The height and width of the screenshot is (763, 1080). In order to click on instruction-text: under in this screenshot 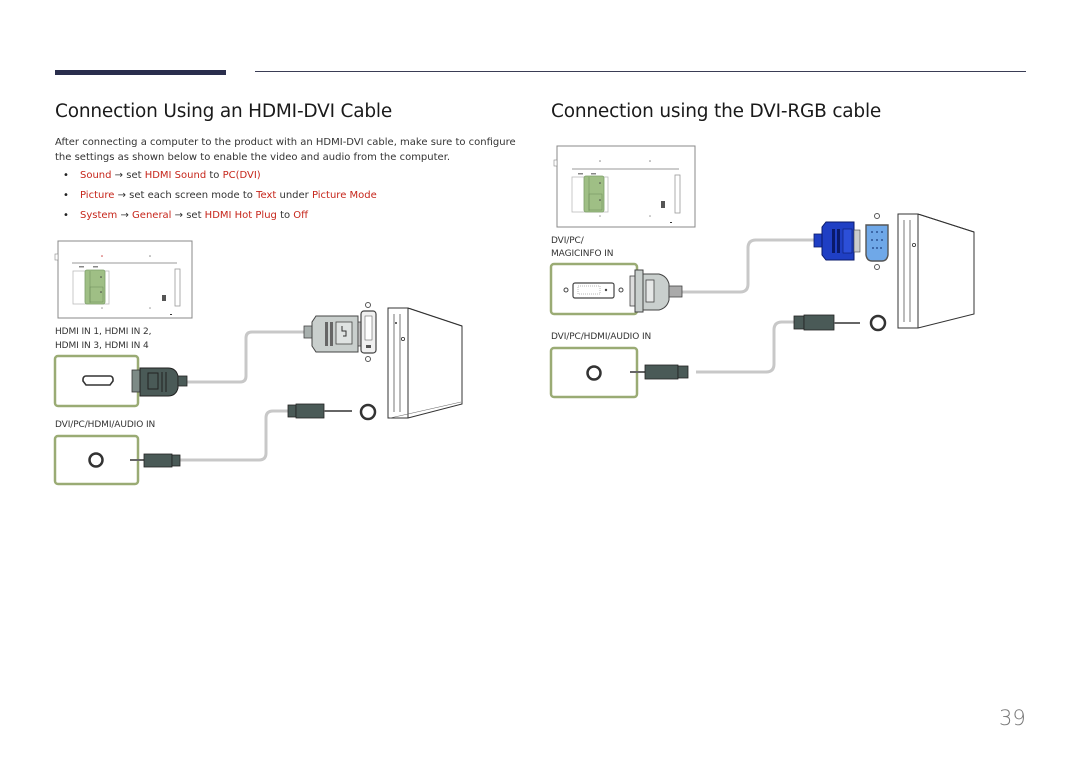, I will do `click(294, 195)`.